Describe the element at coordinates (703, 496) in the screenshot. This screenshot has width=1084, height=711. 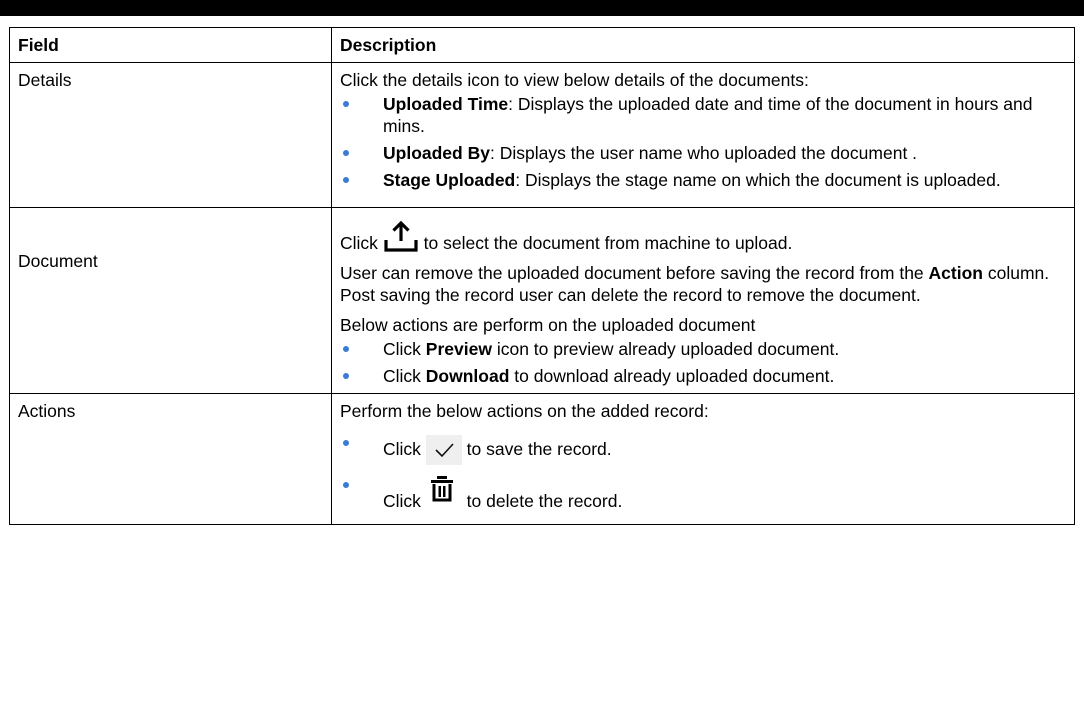
I see `list-item: Click to delete the record.` at that location.